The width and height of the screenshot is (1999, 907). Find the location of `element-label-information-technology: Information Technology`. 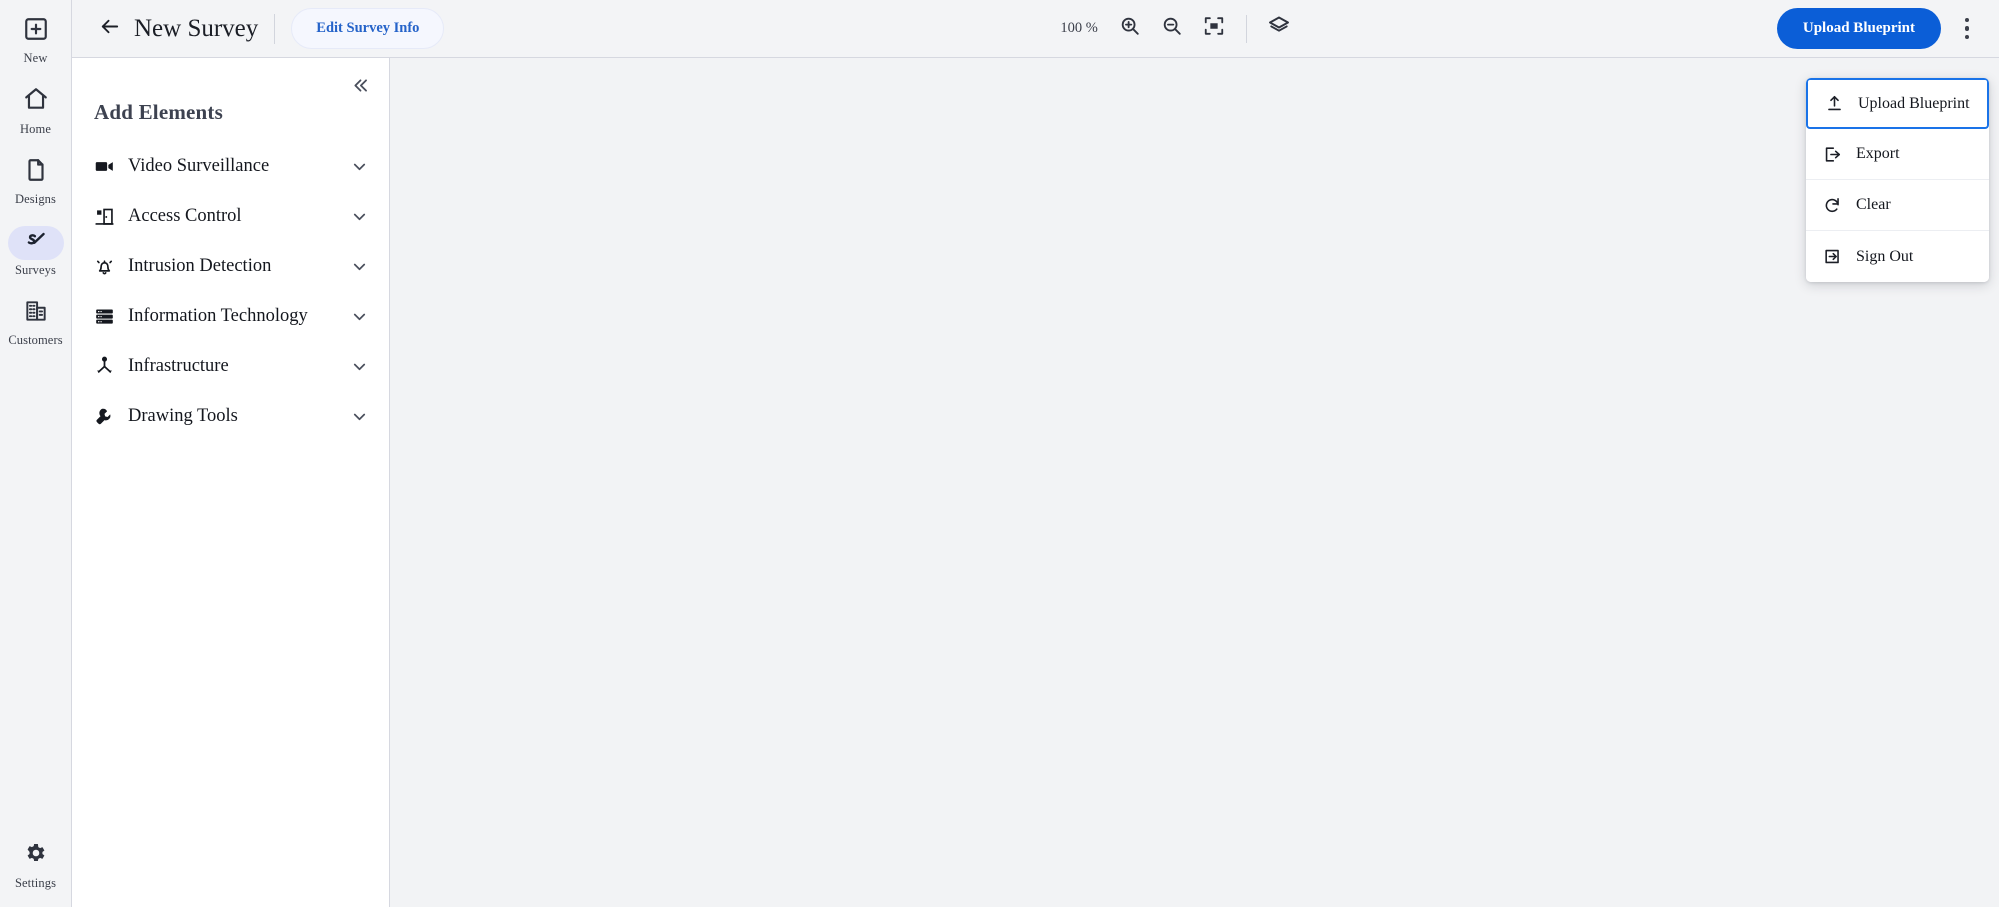

element-label-information-technology: Information Technology is located at coordinates (218, 315).